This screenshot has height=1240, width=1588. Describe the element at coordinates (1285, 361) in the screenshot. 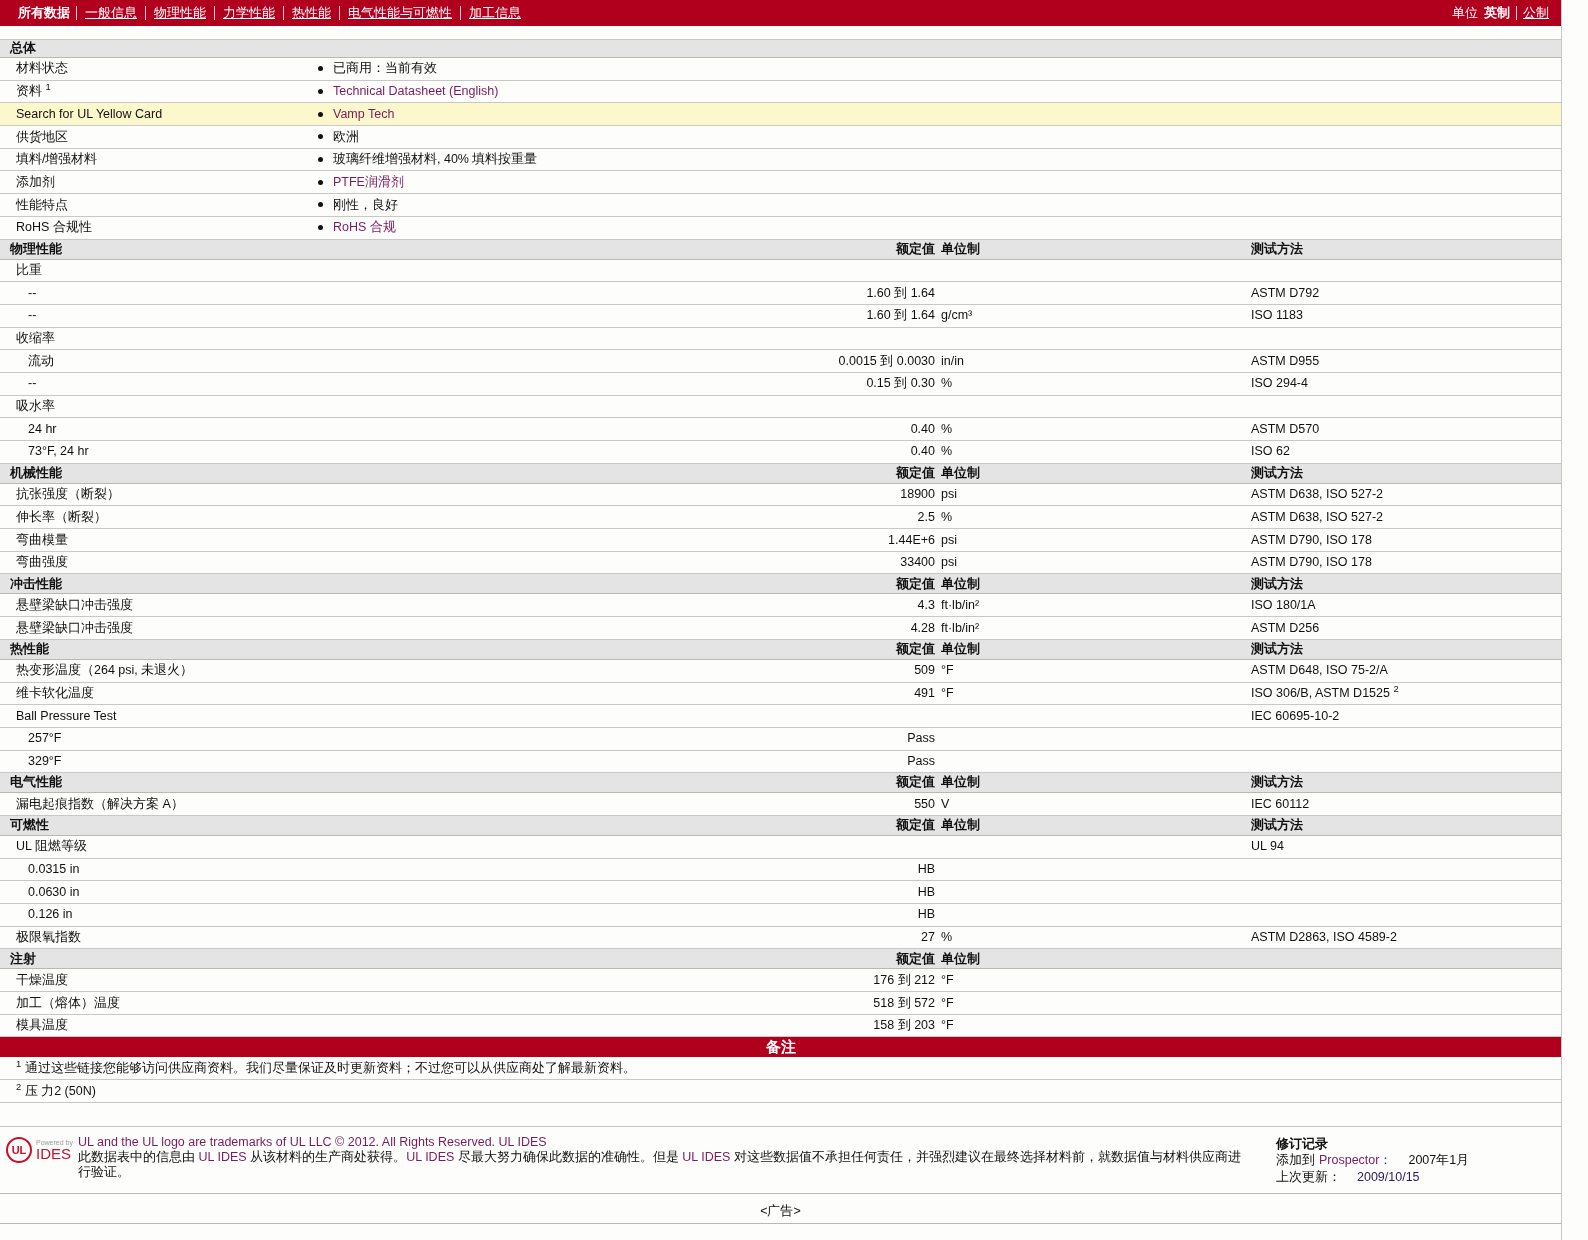

I see `test-method: ASTM D955` at that location.